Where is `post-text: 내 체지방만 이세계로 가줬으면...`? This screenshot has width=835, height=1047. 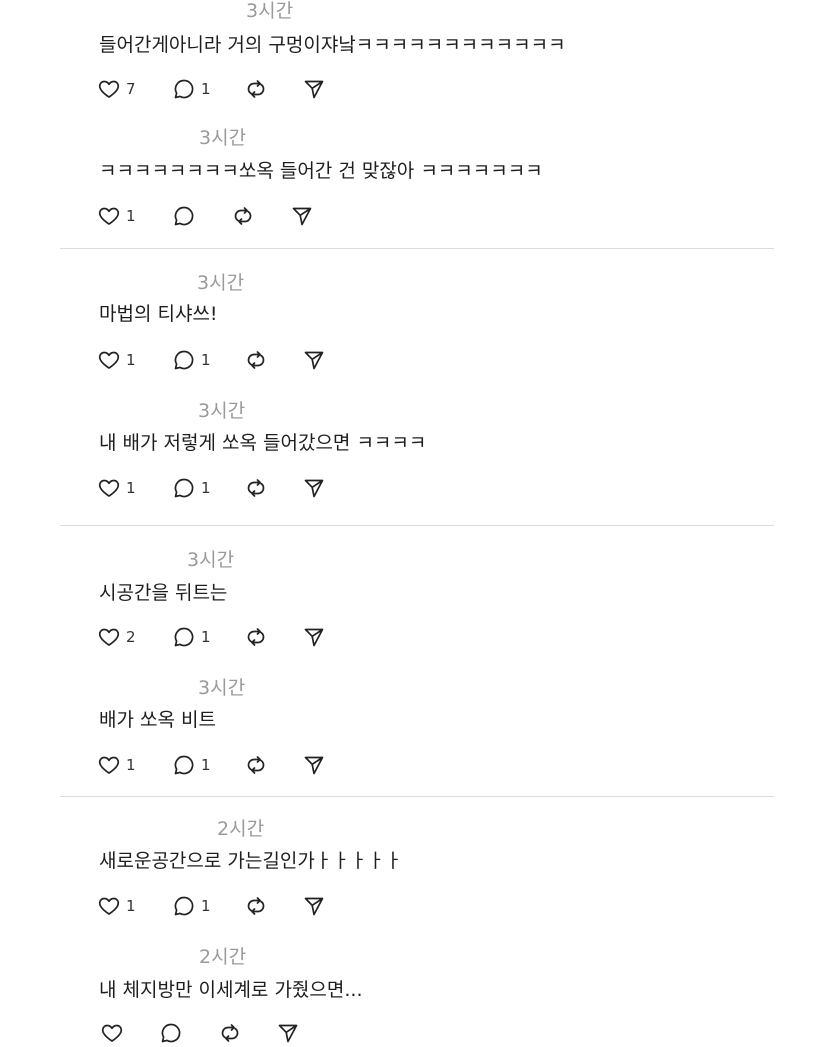 post-text: 내 체지방만 이세계로 가줬으면... is located at coordinates (231, 990).